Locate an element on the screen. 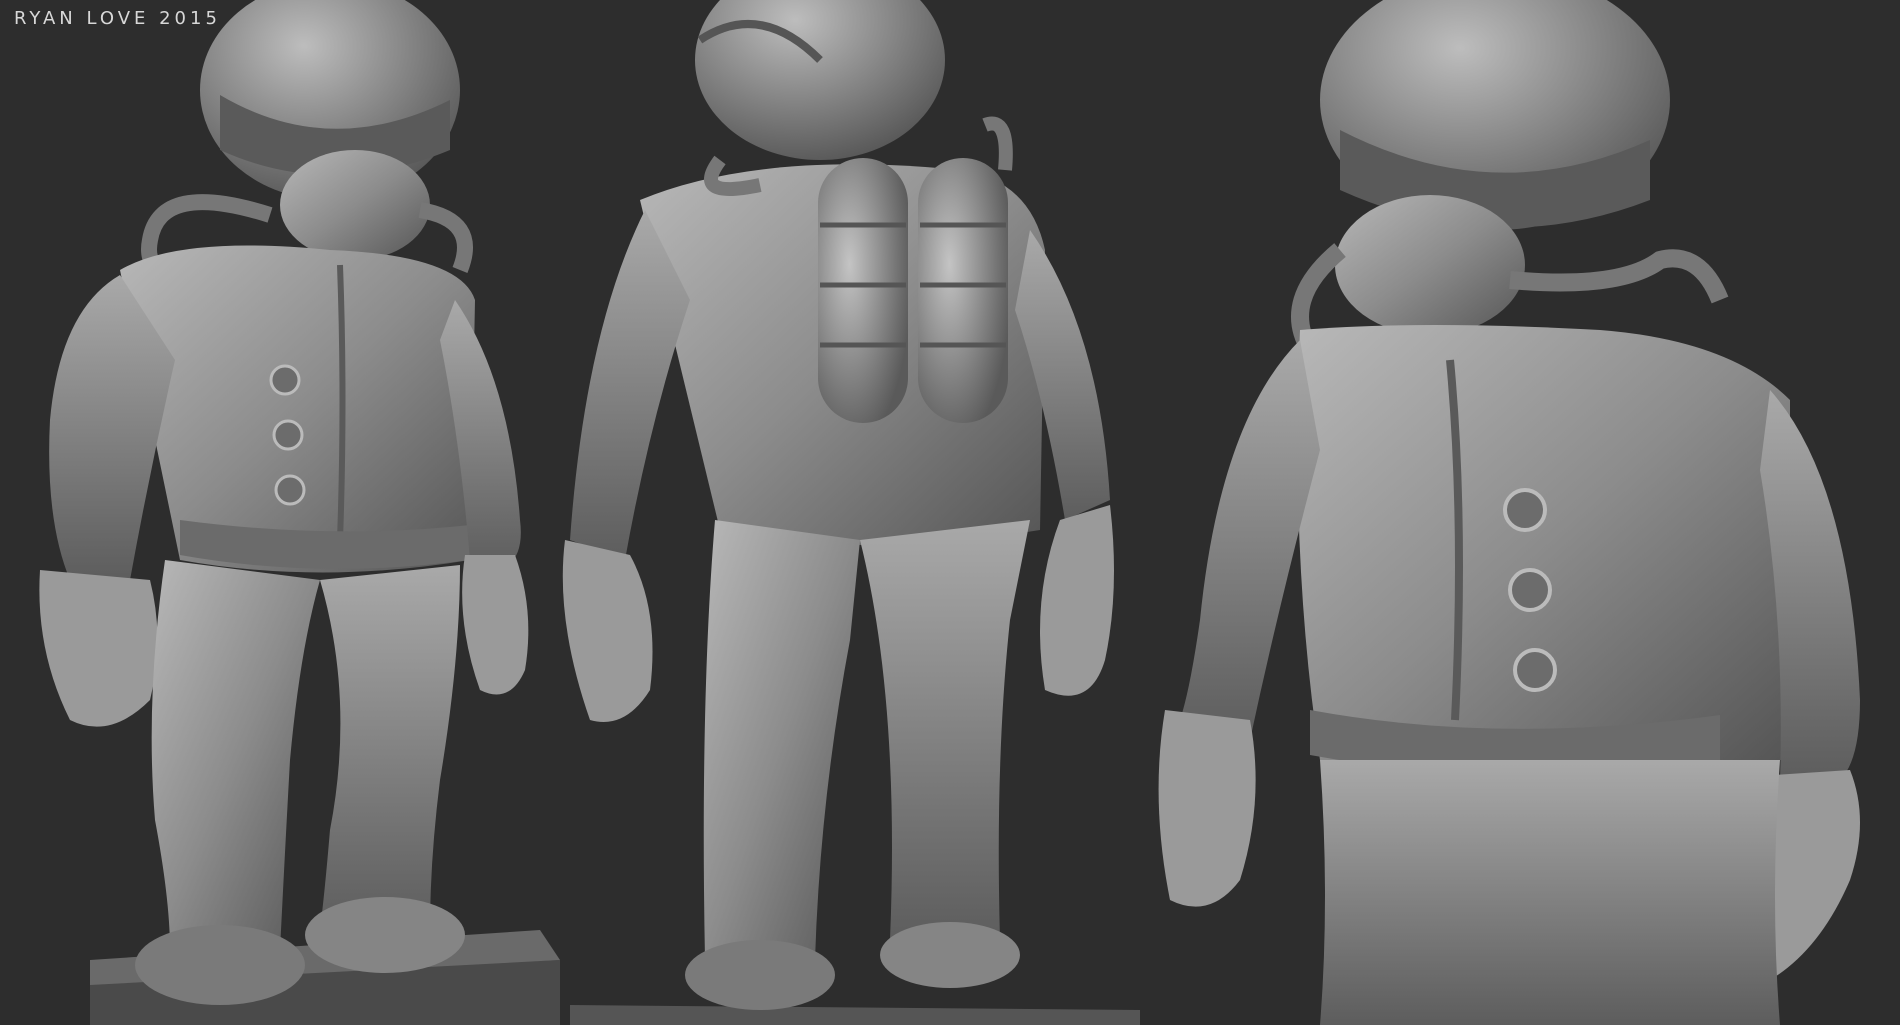  artist-credit: RYAN LOVE 2015 is located at coordinates (117, 18).